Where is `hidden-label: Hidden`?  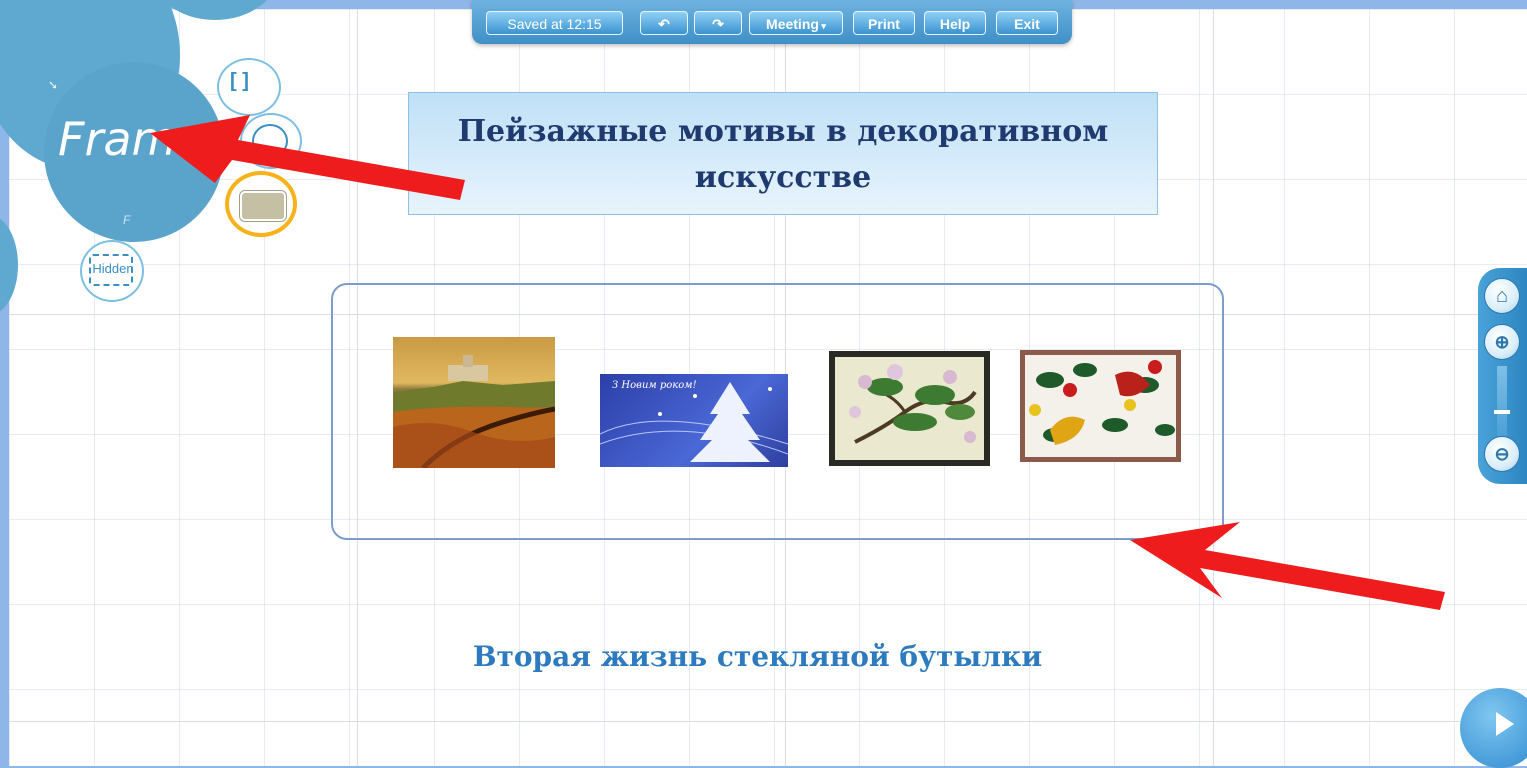 hidden-label: Hidden is located at coordinates (113, 268).